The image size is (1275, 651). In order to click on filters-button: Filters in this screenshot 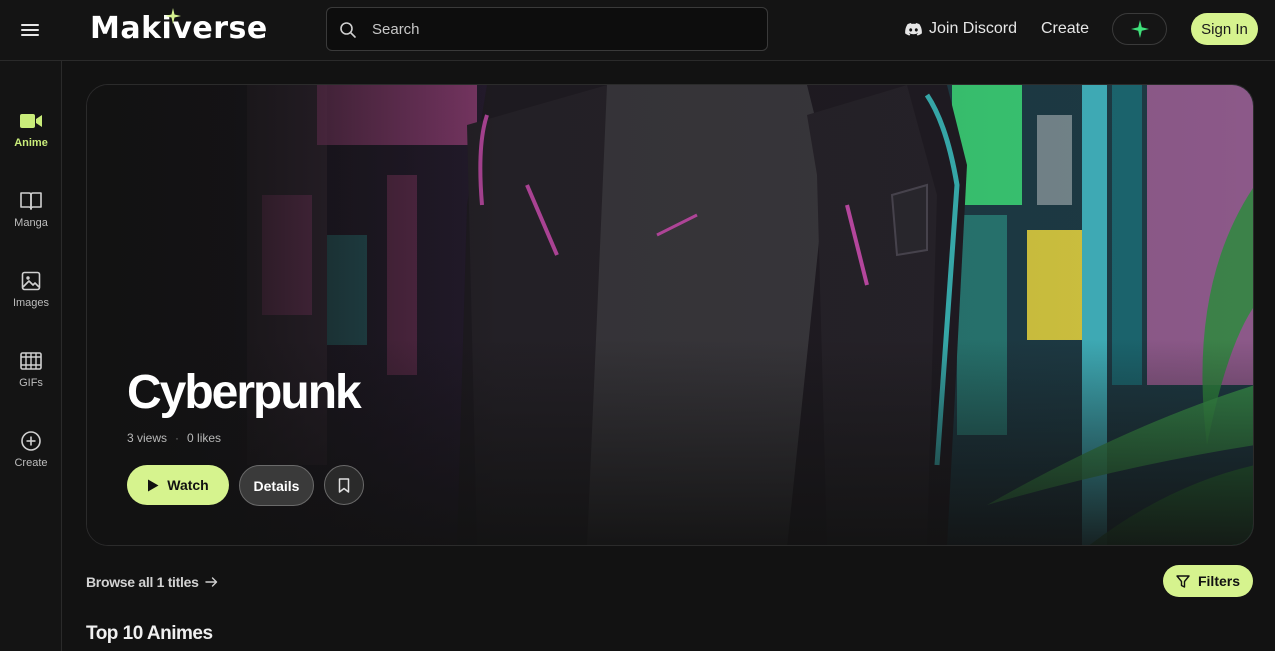, I will do `click(1208, 581)`.